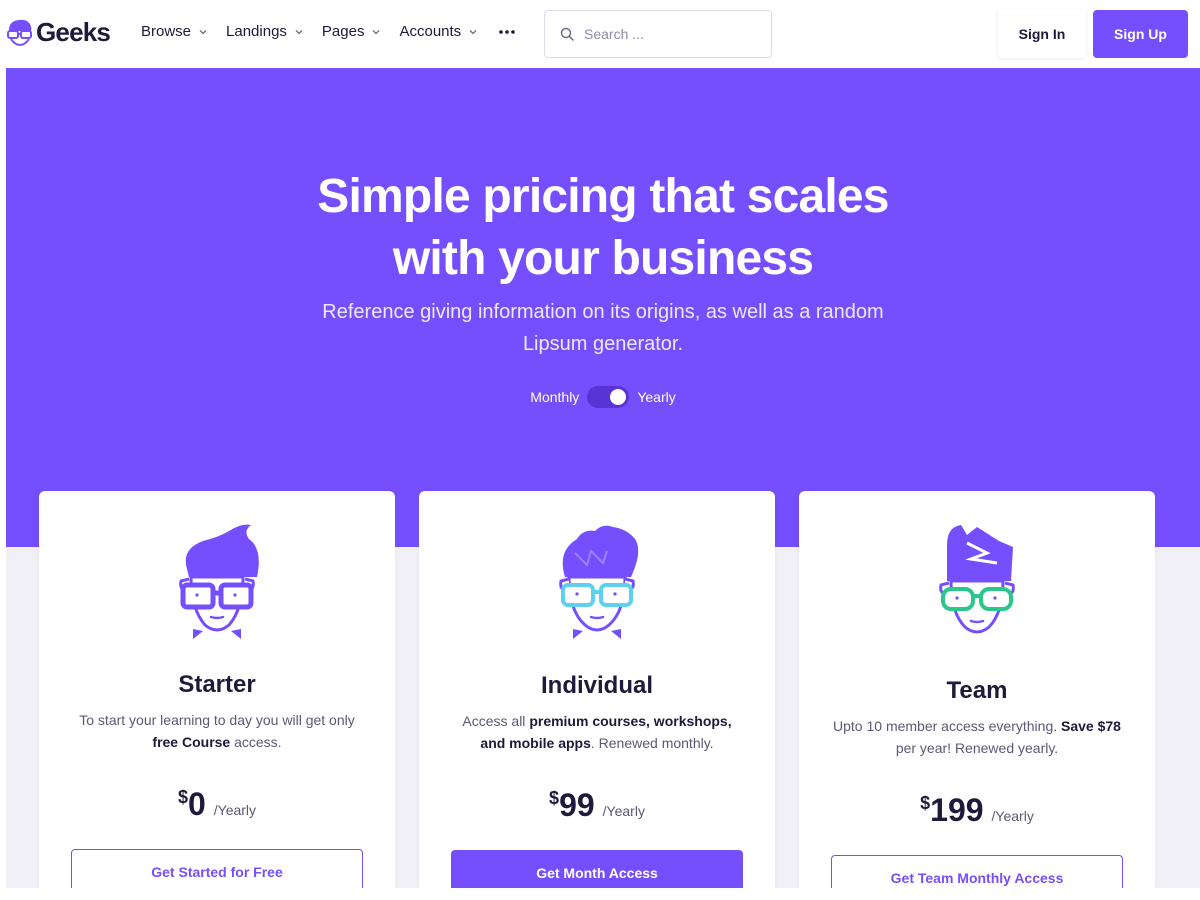 Image resolution: width=1200 pixels, height=900 pixels. Describe the element at coordinates (977, 748) in the screenshot. I see `plan-desc-text: per year! Renewed yearly.` at that location.